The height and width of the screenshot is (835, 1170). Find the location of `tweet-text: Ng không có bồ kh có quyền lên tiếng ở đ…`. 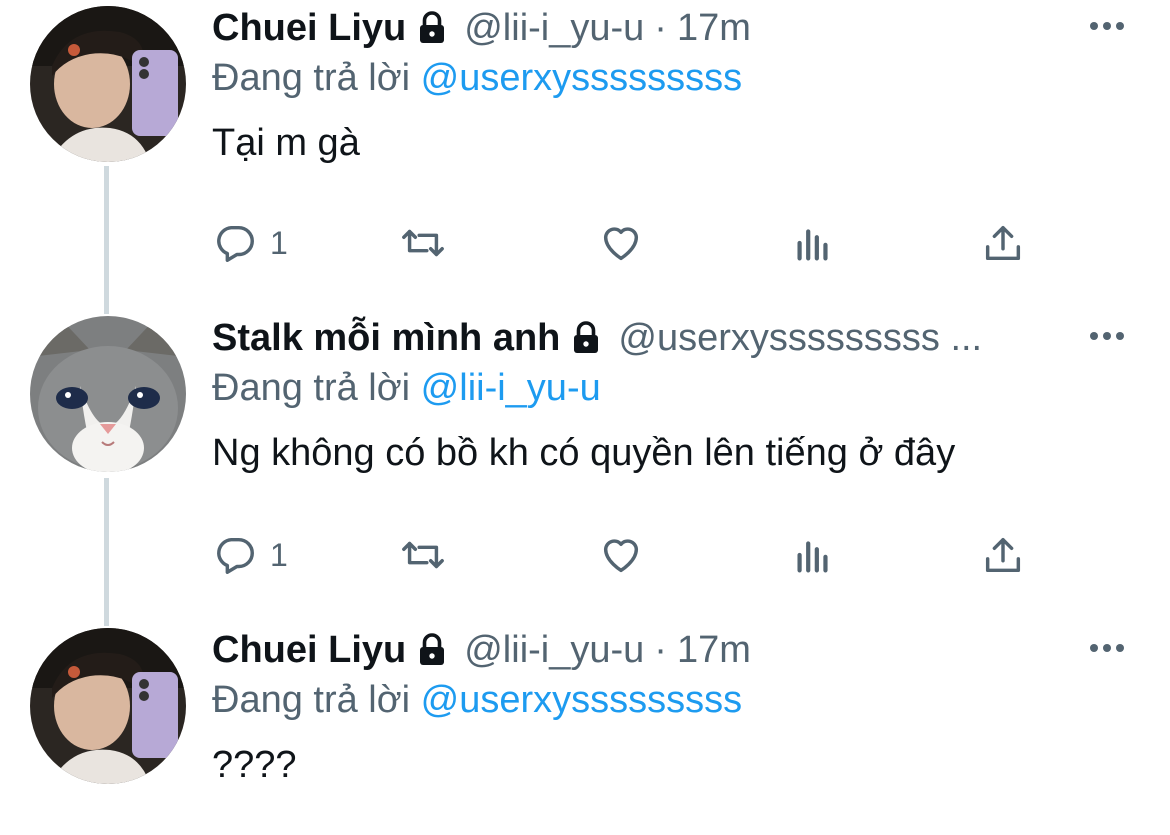

tweet-text: Ng không có bồ kh có quyền lên tiếng ở đ… is located at coordinates (584, 453).